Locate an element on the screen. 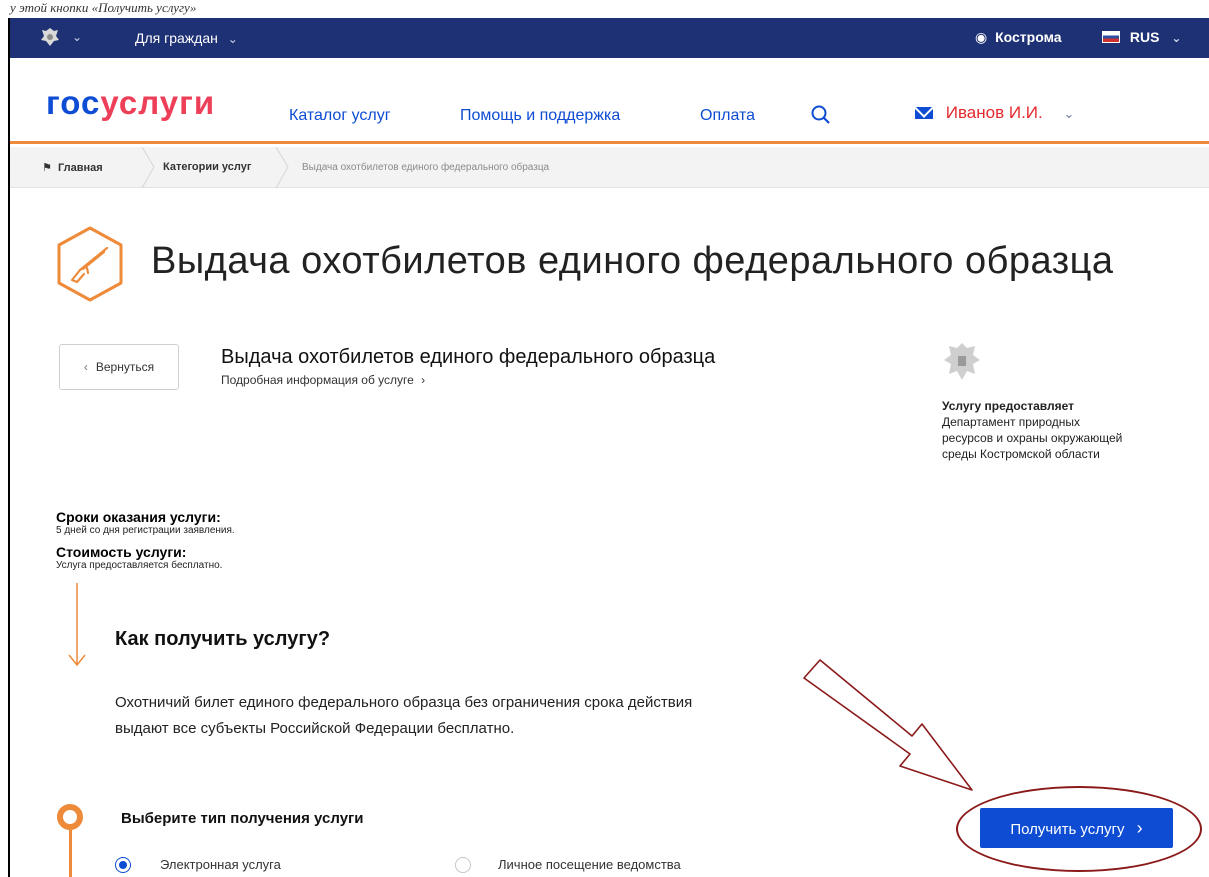 The image size is (1209, 877). location-label: Кострома is located at coordinates (1028, 37).